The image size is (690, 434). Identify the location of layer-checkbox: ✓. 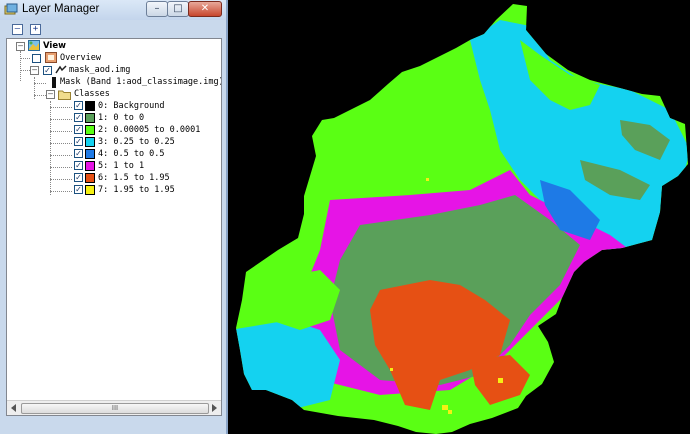
(47, 70).